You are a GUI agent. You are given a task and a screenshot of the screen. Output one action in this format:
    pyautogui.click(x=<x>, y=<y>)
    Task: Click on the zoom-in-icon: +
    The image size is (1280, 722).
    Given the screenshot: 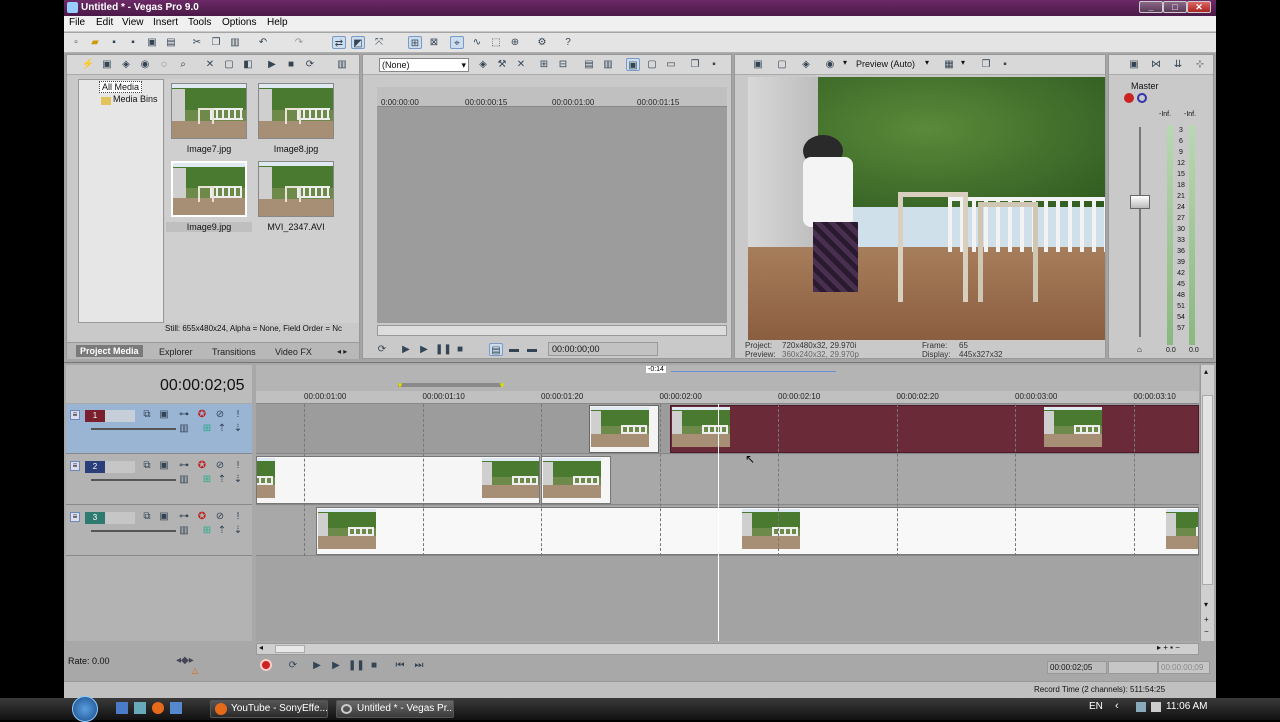 What is the action you would take?
    pyautogui.click(x=1206, y=619)
    